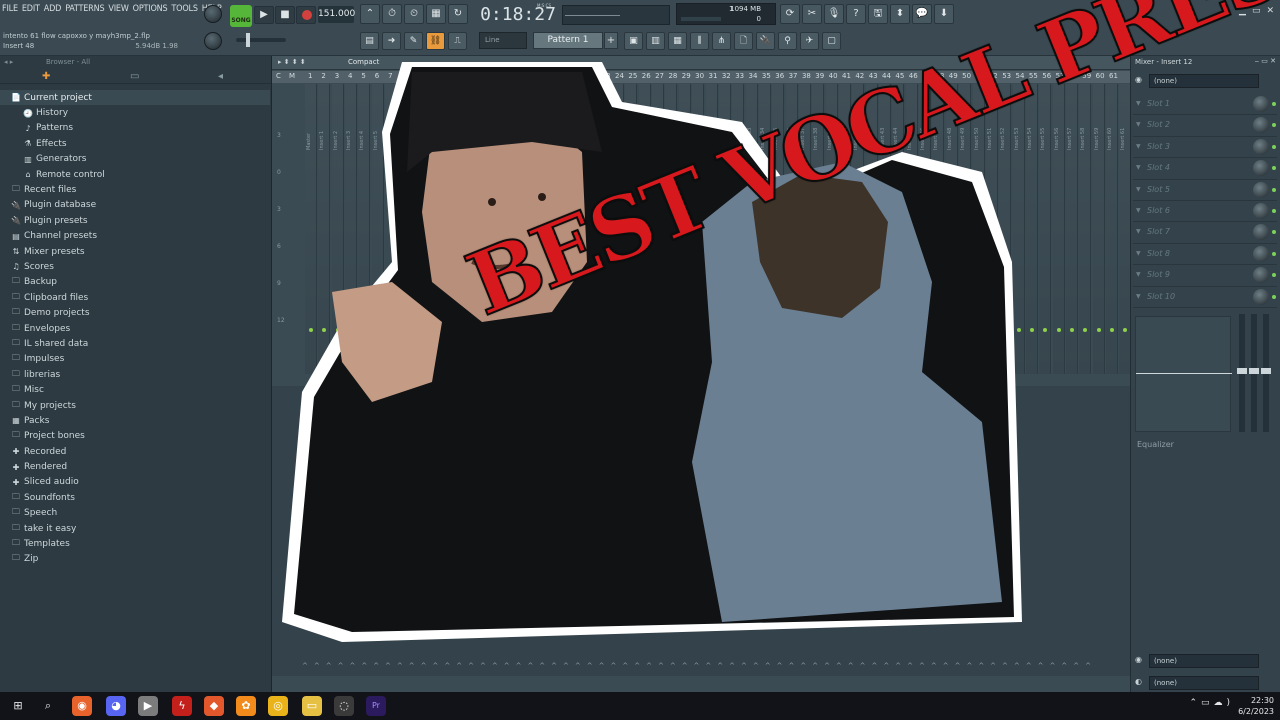  I want to click on tempo-display: 151.000, so click(336, 14).